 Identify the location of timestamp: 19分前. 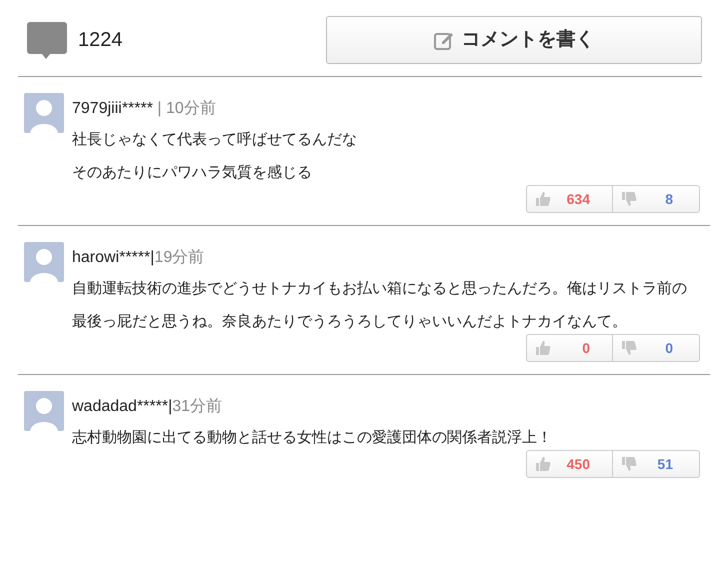
(179, 258).